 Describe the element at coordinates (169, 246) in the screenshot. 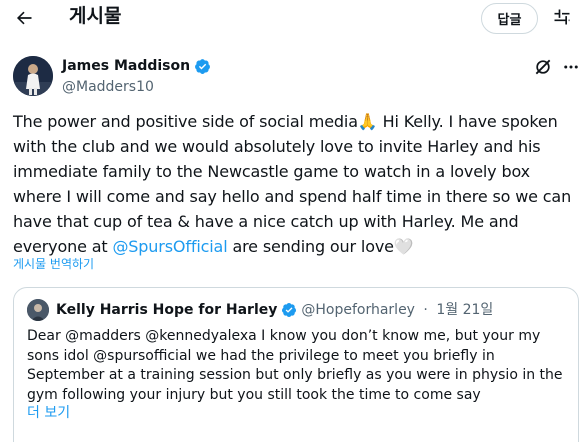

I see `mention-link: @SpursOfficial` at that location.